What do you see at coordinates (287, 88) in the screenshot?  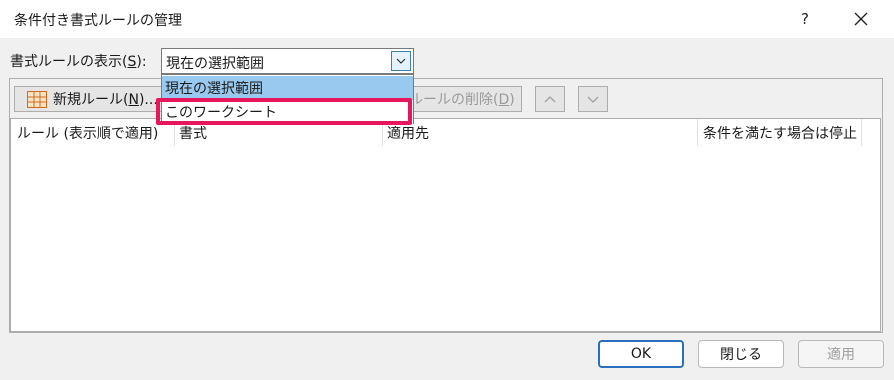 I see `dropdown-option-current-selection: 現在の選択範囲` at bounding box center [287, 88].